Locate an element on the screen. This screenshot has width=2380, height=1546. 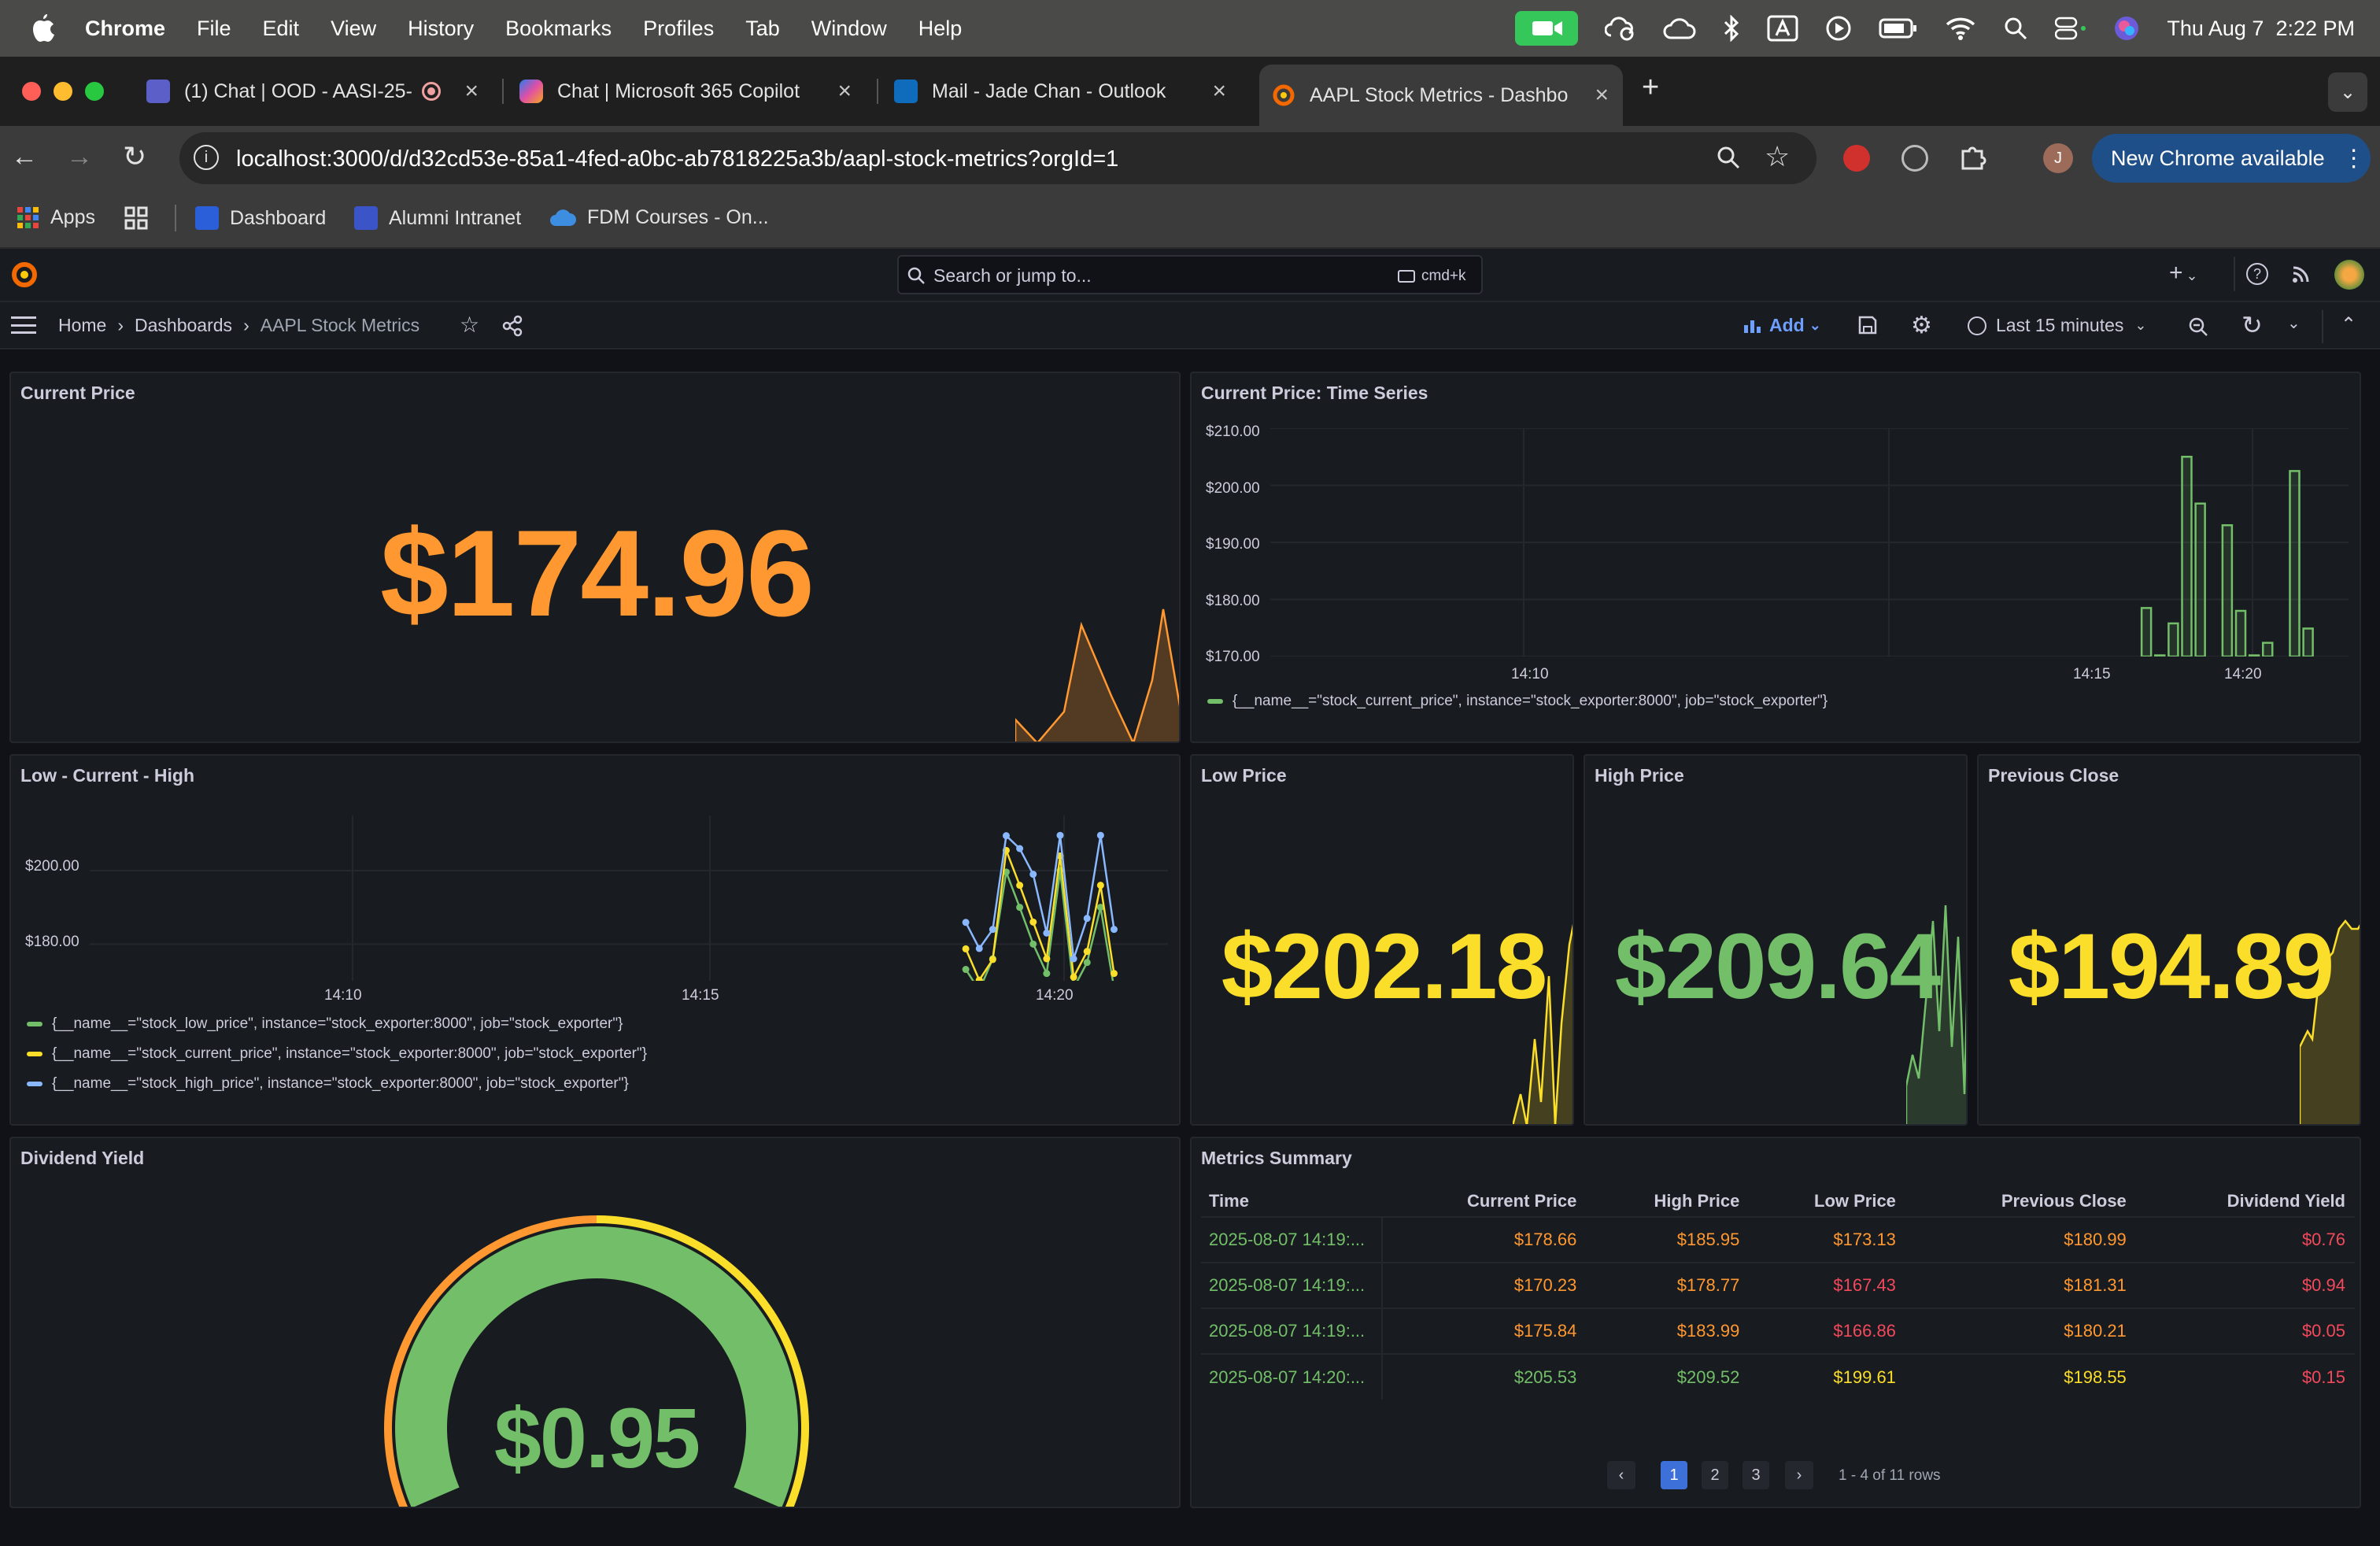
column-header-high-price: High Price is located at coordinates (1667, 1201).